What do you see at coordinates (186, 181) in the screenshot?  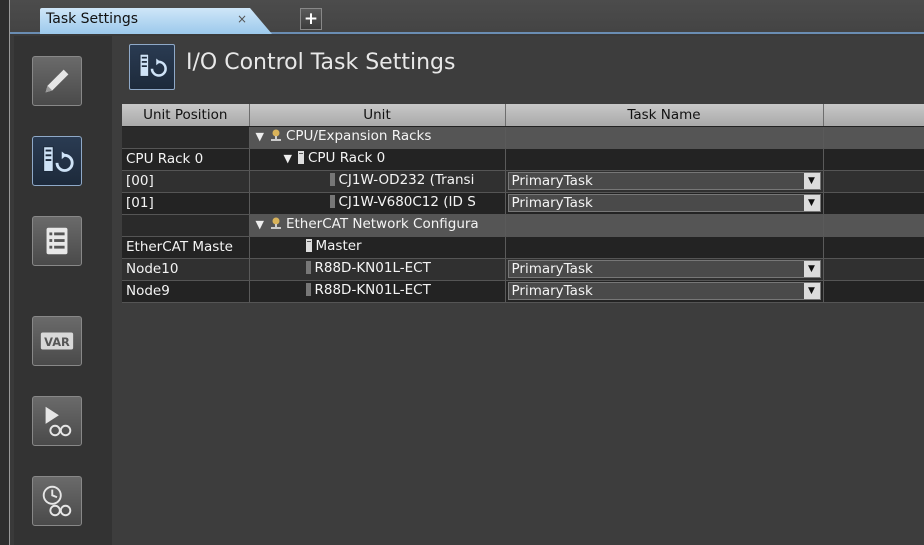 I see `unit-position-cell: [00]` at bounding box center [186, 181].